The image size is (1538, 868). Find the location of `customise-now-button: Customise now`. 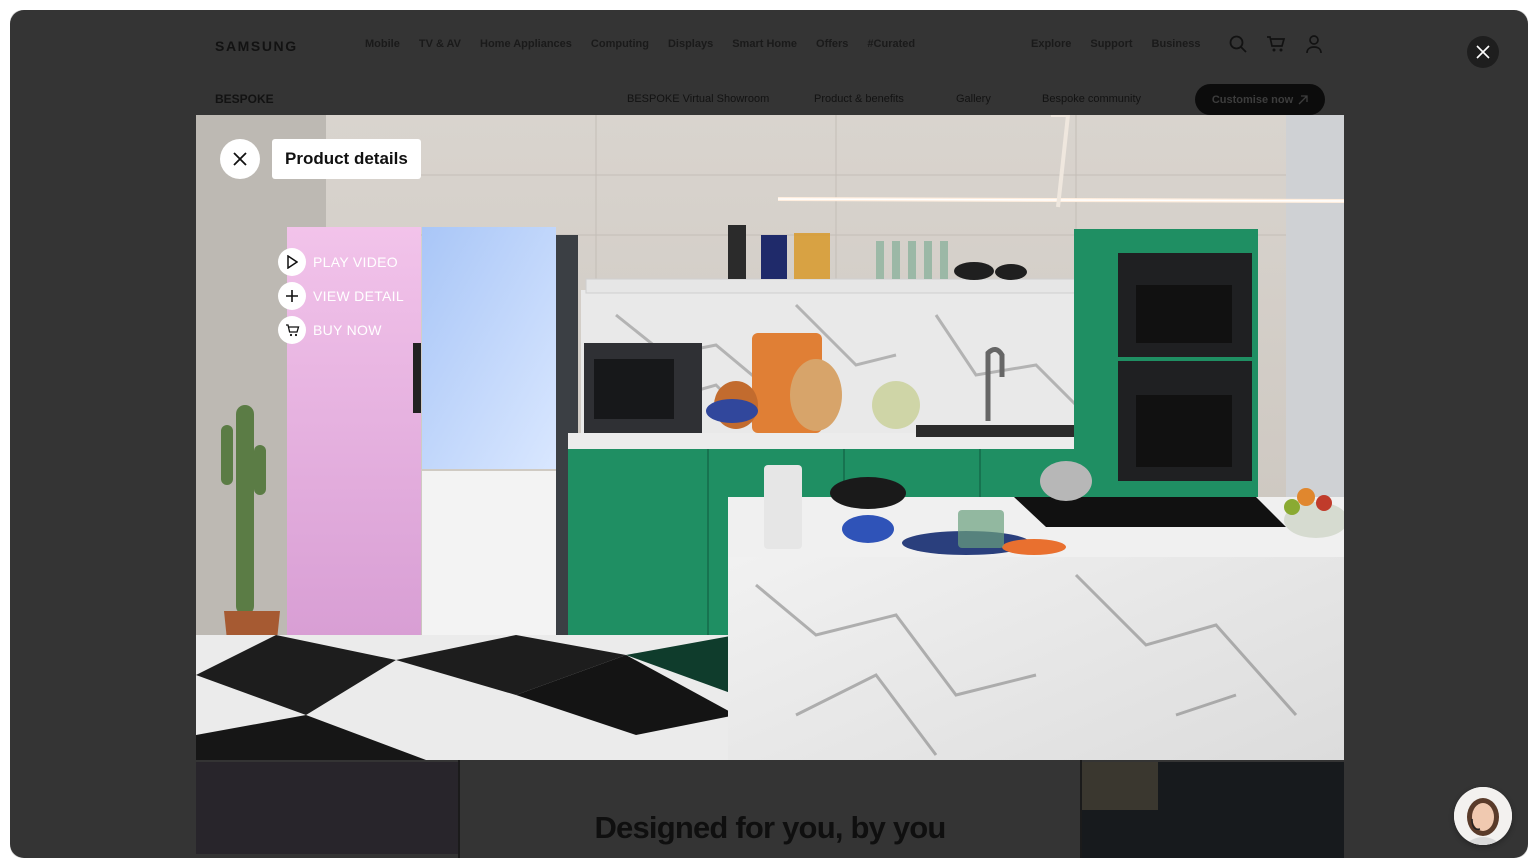

customise-now-button: Customise now is located at coordinates (1260, 99).